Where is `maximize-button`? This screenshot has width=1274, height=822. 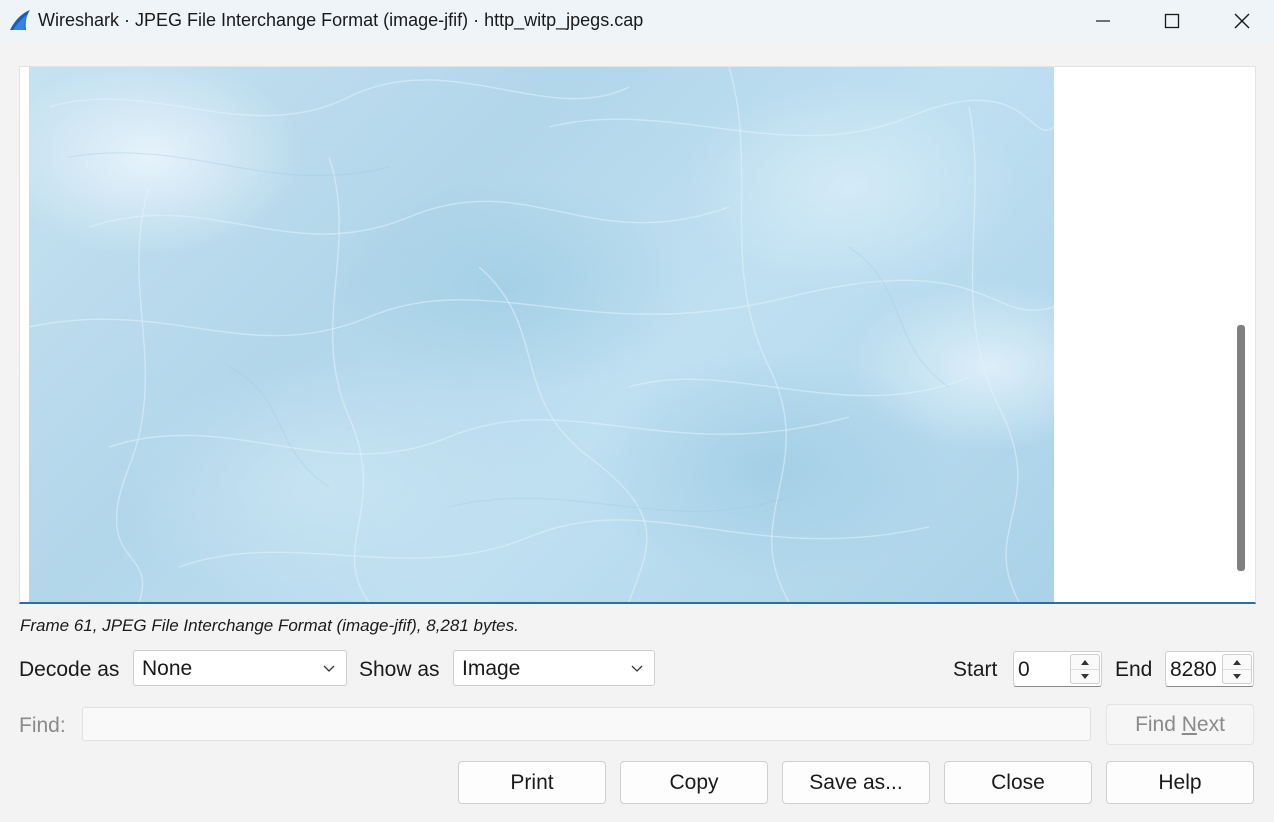 maximize-button is located at coordinates (1172, 21).